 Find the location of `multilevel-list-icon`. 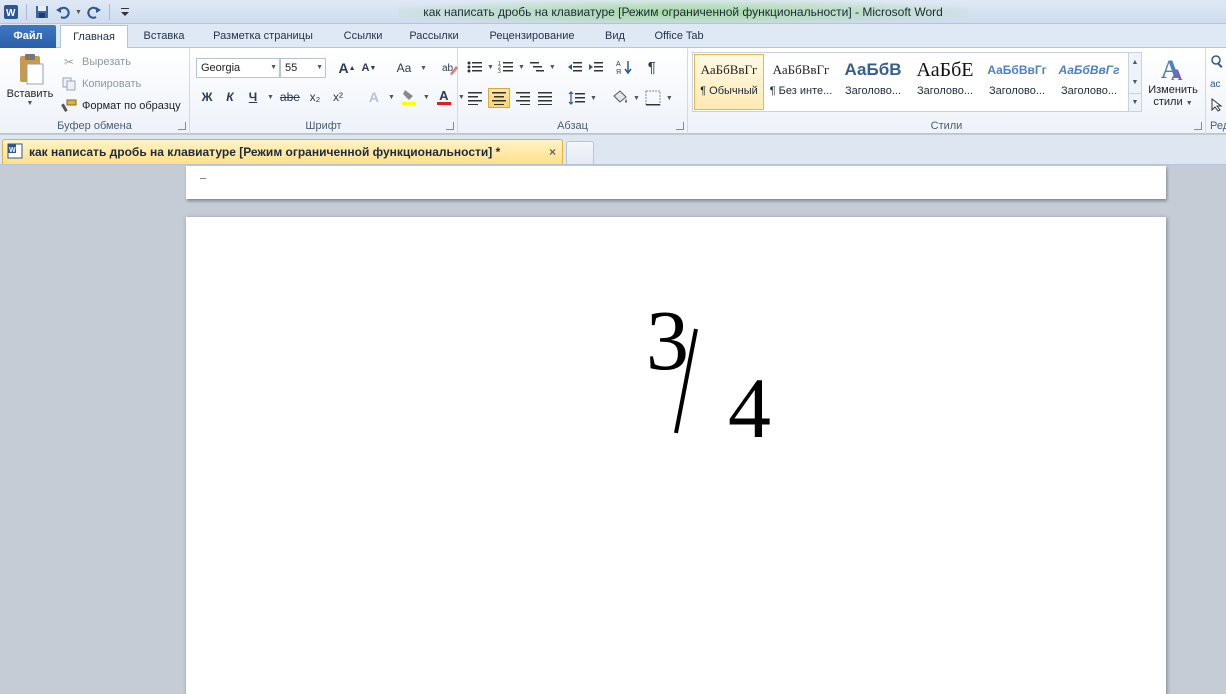

multilevel-list-icon is located at coordinates (537, 67).